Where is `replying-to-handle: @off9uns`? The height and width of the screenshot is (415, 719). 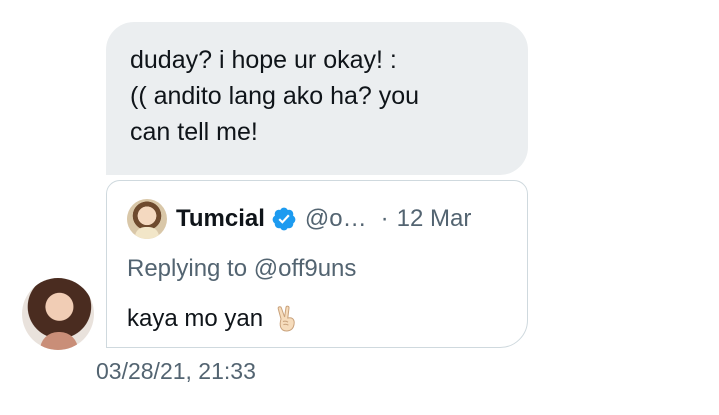 replying-to-handle: @off9uns is located at coordinates (305, 268).